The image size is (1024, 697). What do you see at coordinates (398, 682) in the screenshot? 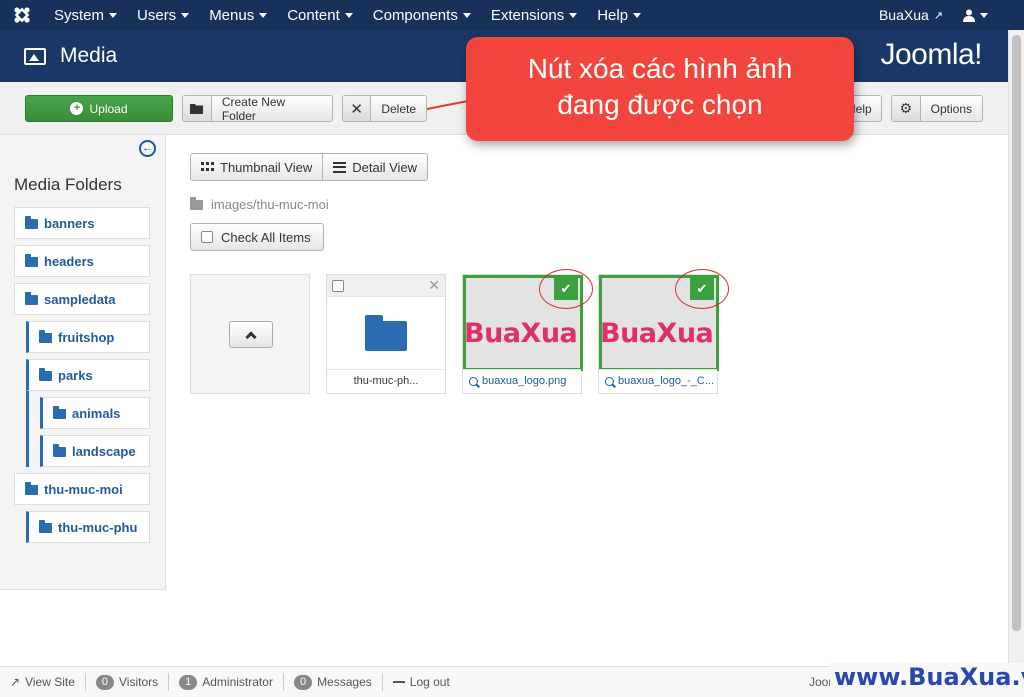
I see `minus-icon` at bounding box center [398, 682].